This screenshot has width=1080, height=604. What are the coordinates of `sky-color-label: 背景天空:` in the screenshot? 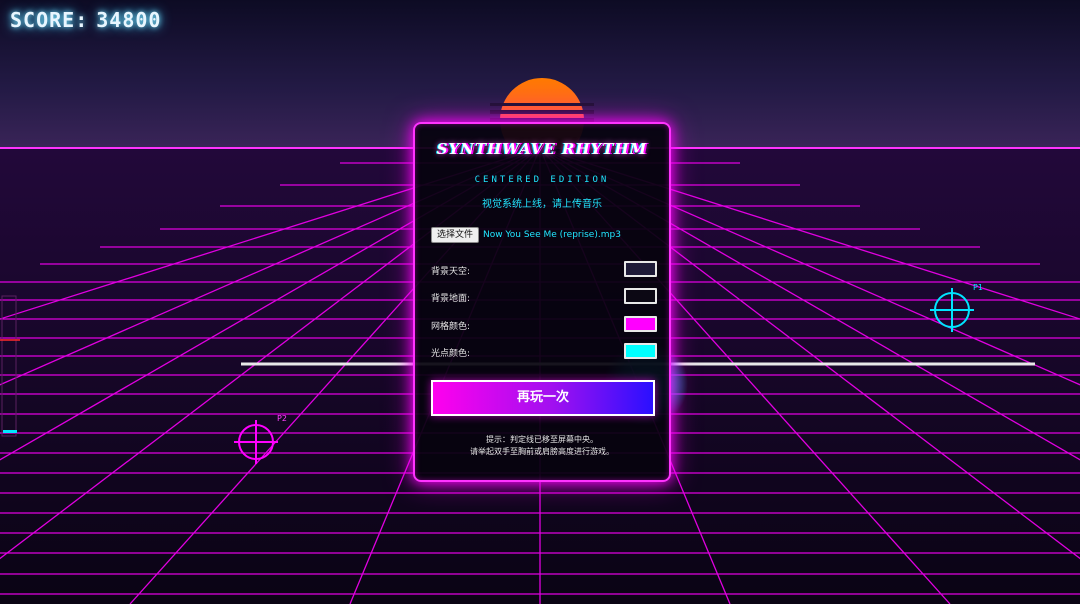 It's located at (451, 272).